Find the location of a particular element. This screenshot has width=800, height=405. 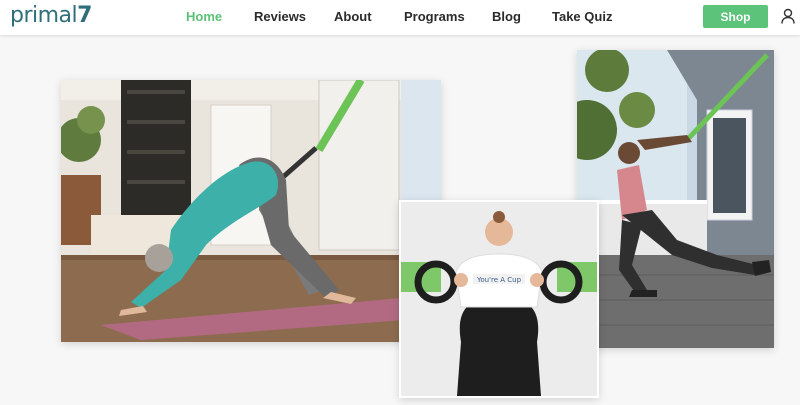

nav-about: About is located at coordinates (353, 16).